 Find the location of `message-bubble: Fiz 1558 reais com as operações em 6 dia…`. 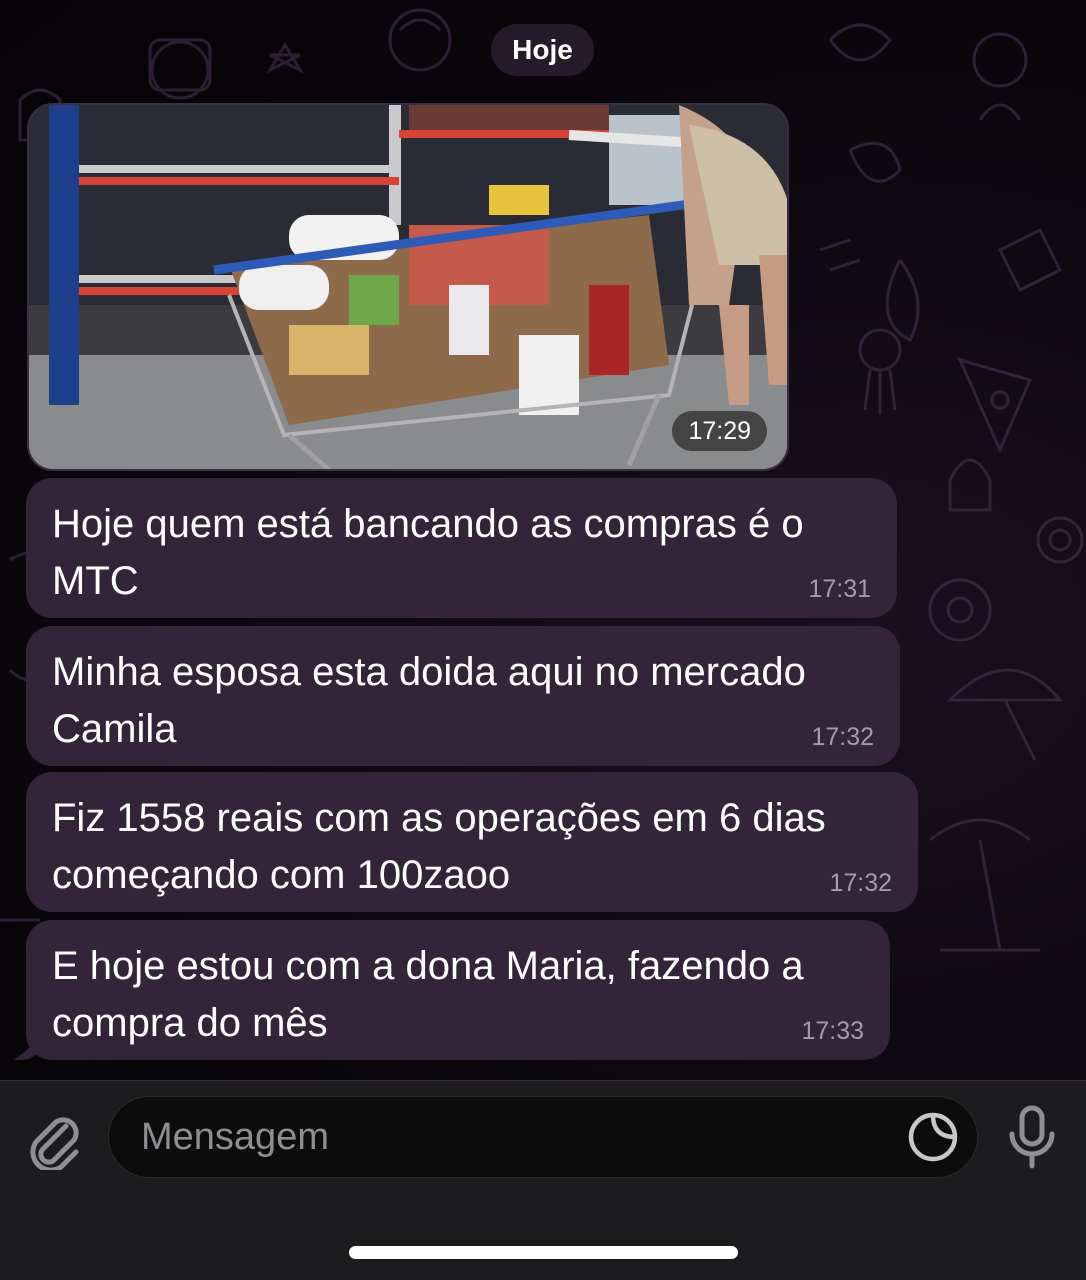

message-bubble: Fiz 1558 reais com as operações em 6 dia… is located at coordinates (472, 842).